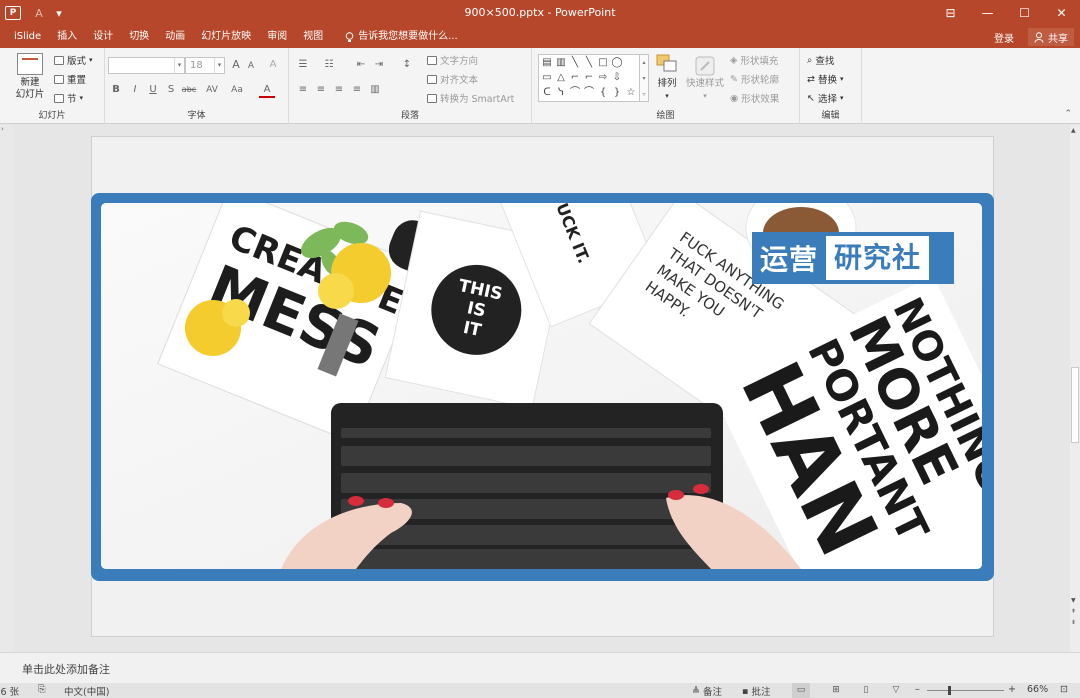  Describe the element at coordinates (561, 77) in the screenshot. I see `shape-triangle: △` at that location.